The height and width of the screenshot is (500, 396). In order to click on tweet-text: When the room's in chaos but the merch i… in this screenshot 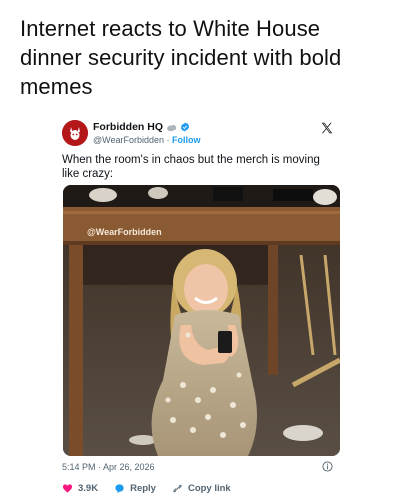, I will do `click(191, 167)`.